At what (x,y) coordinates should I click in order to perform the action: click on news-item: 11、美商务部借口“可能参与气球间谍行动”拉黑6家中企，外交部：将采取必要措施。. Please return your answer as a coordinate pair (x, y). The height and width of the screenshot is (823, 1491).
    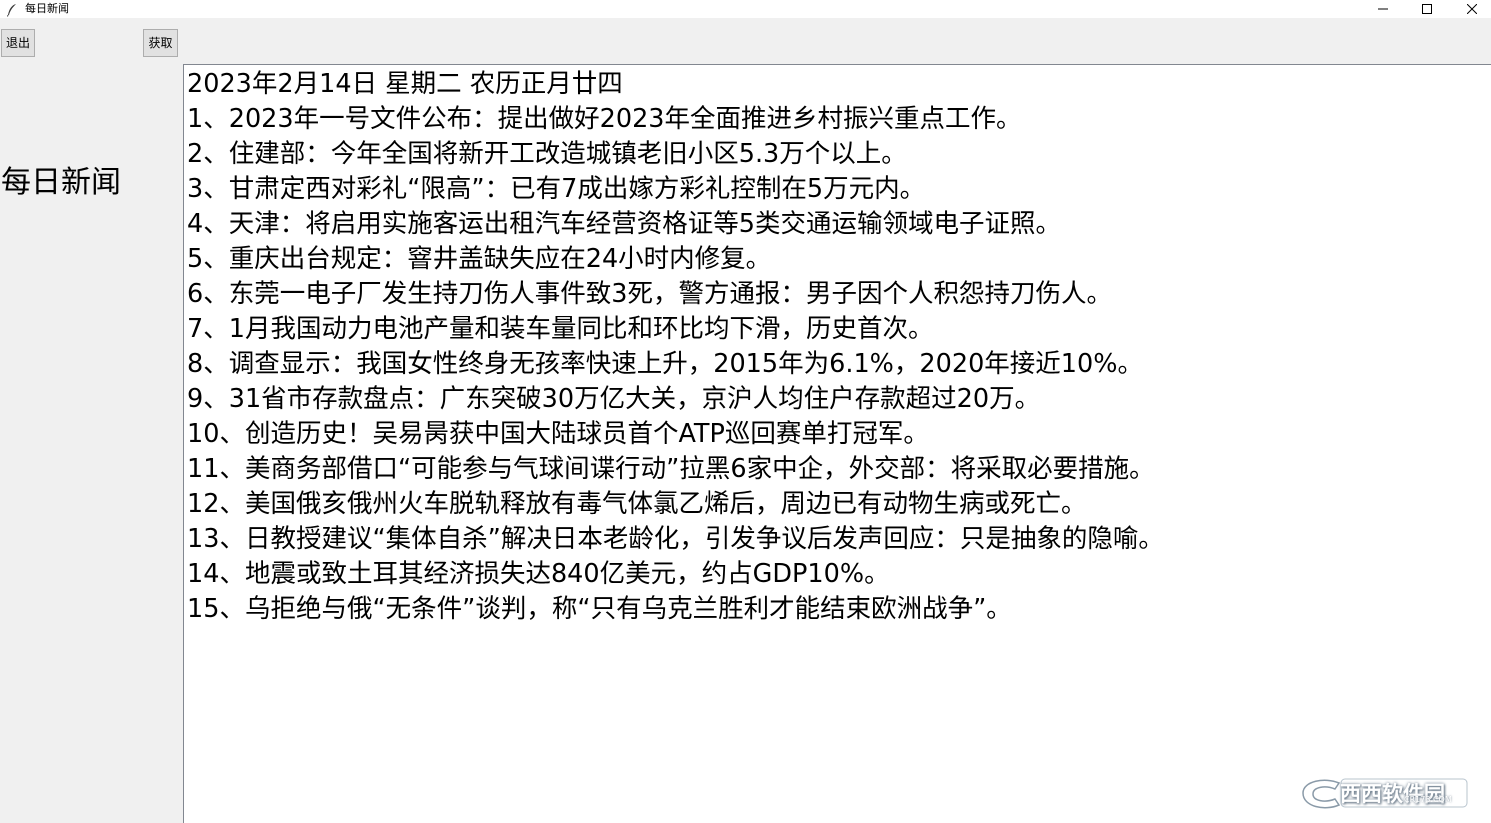
    Looking at the image, I should click on (671, 469).